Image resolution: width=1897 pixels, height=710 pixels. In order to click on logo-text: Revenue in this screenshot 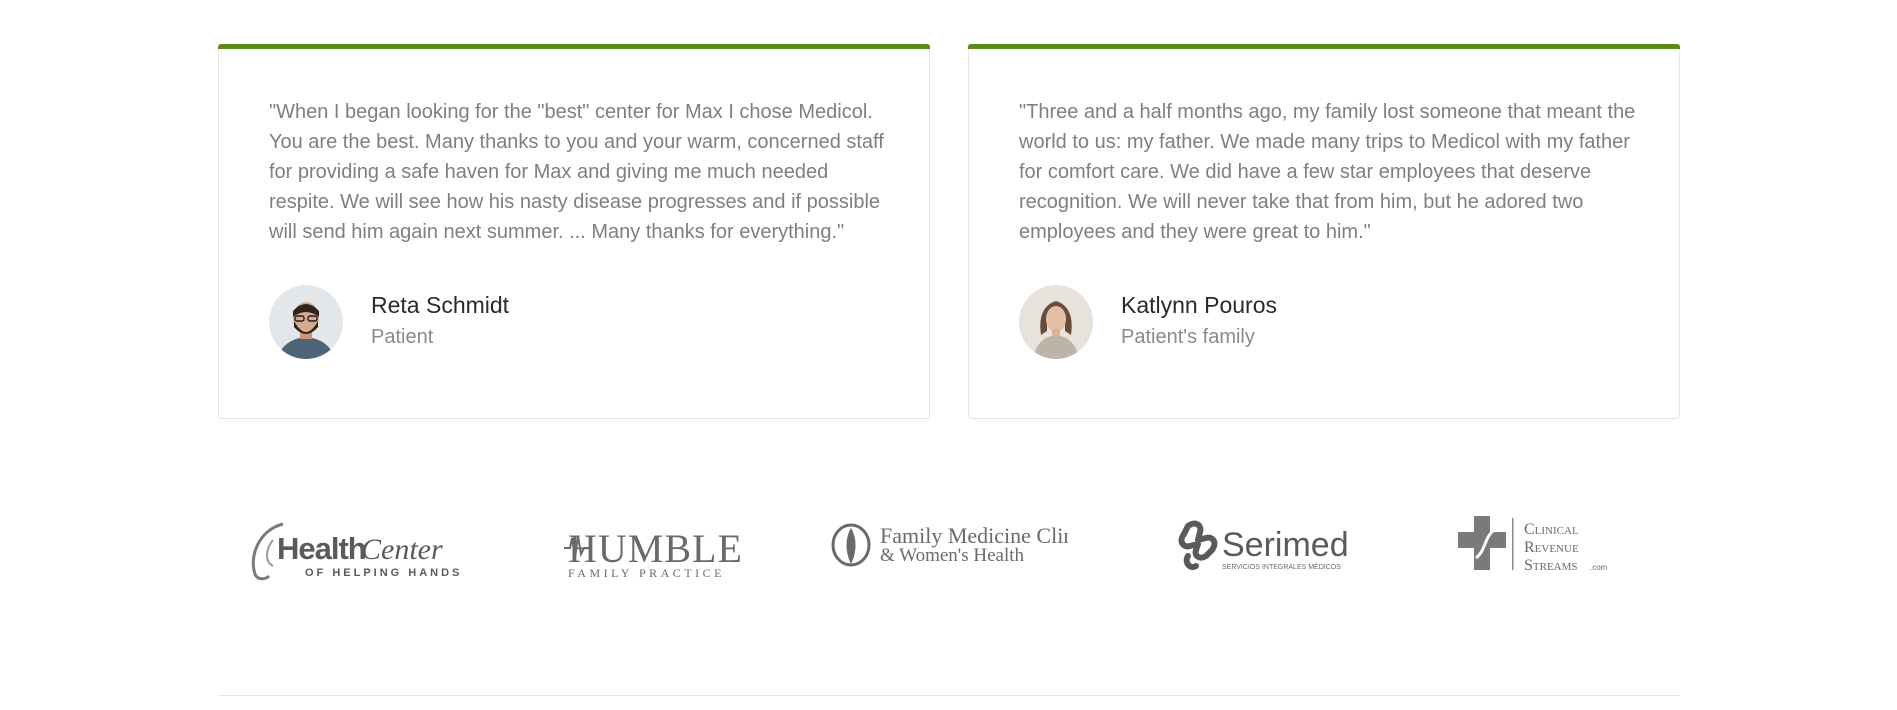, I will do `click(1551, 547)`.